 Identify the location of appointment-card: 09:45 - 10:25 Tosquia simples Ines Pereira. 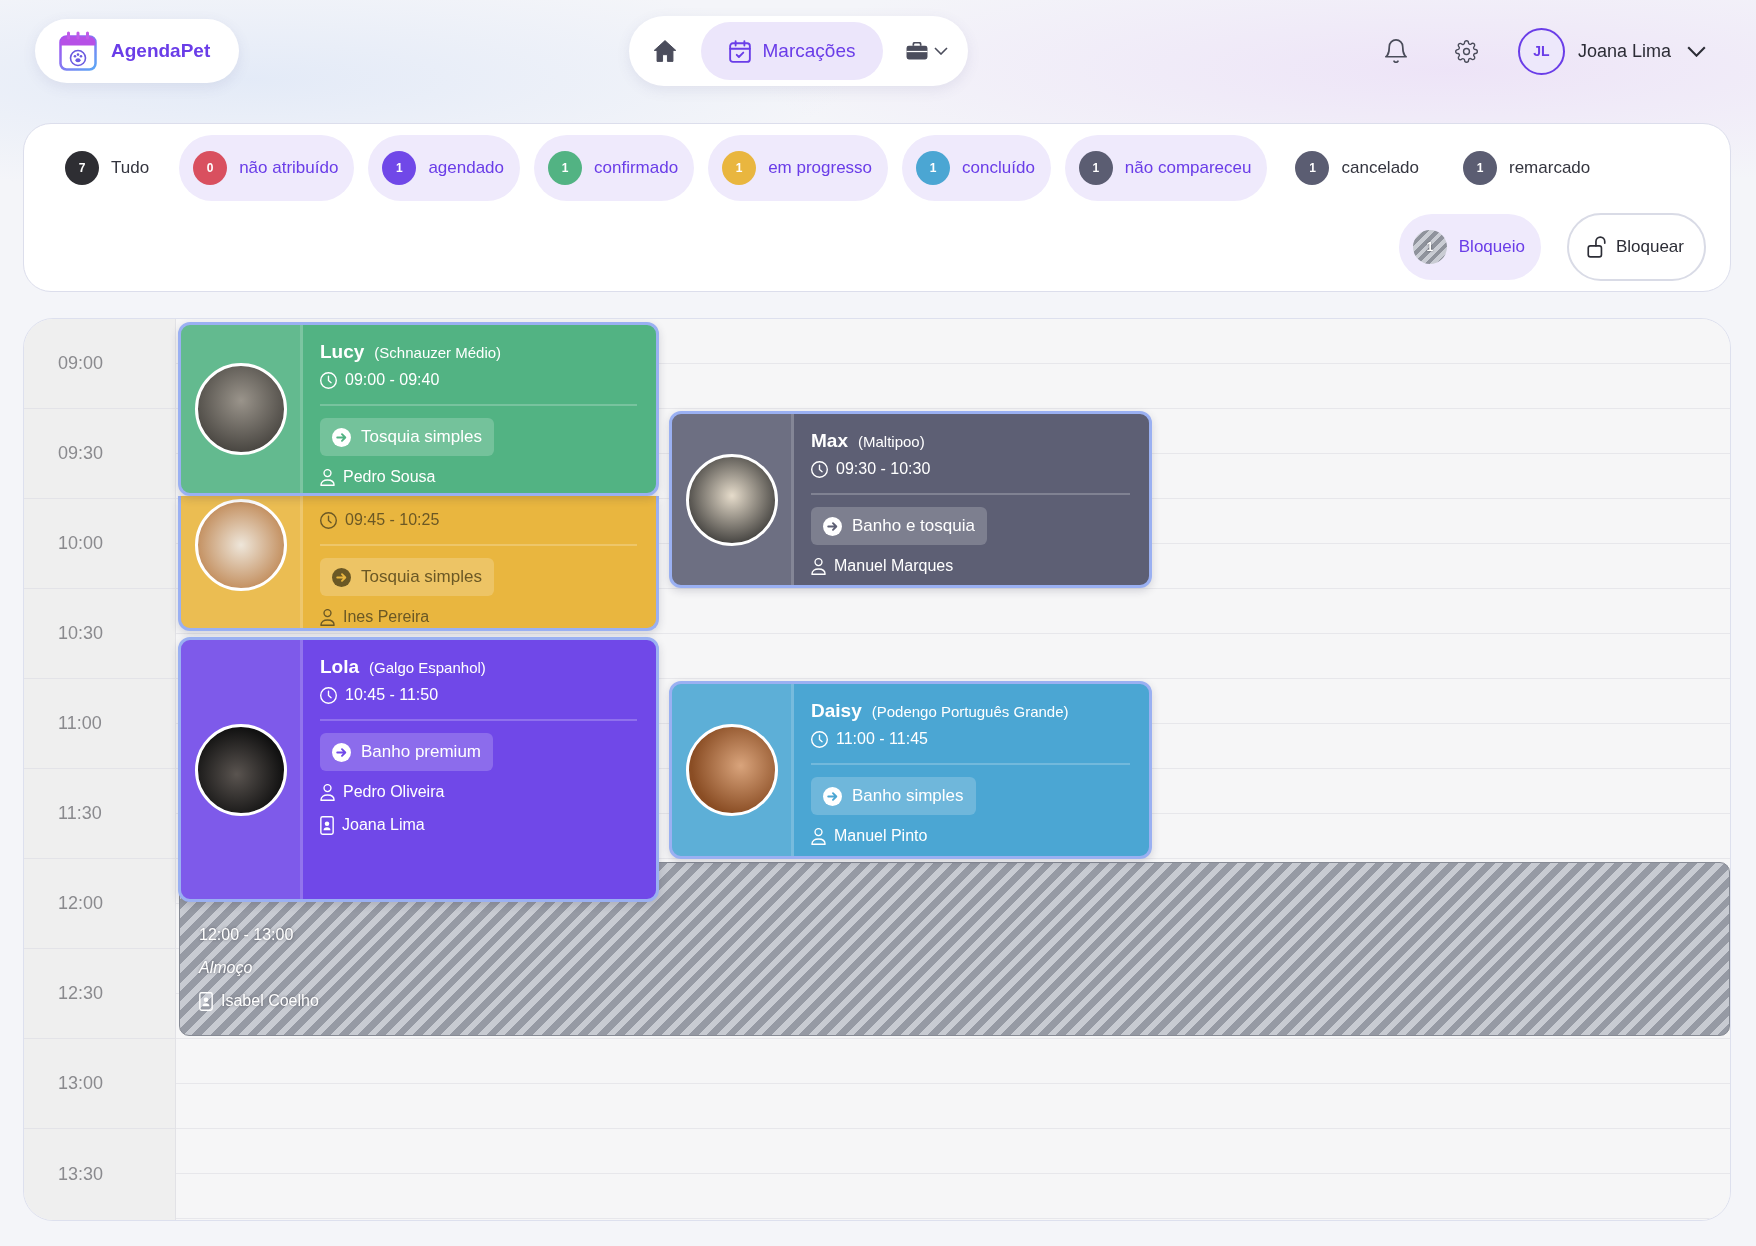
(418, 563).